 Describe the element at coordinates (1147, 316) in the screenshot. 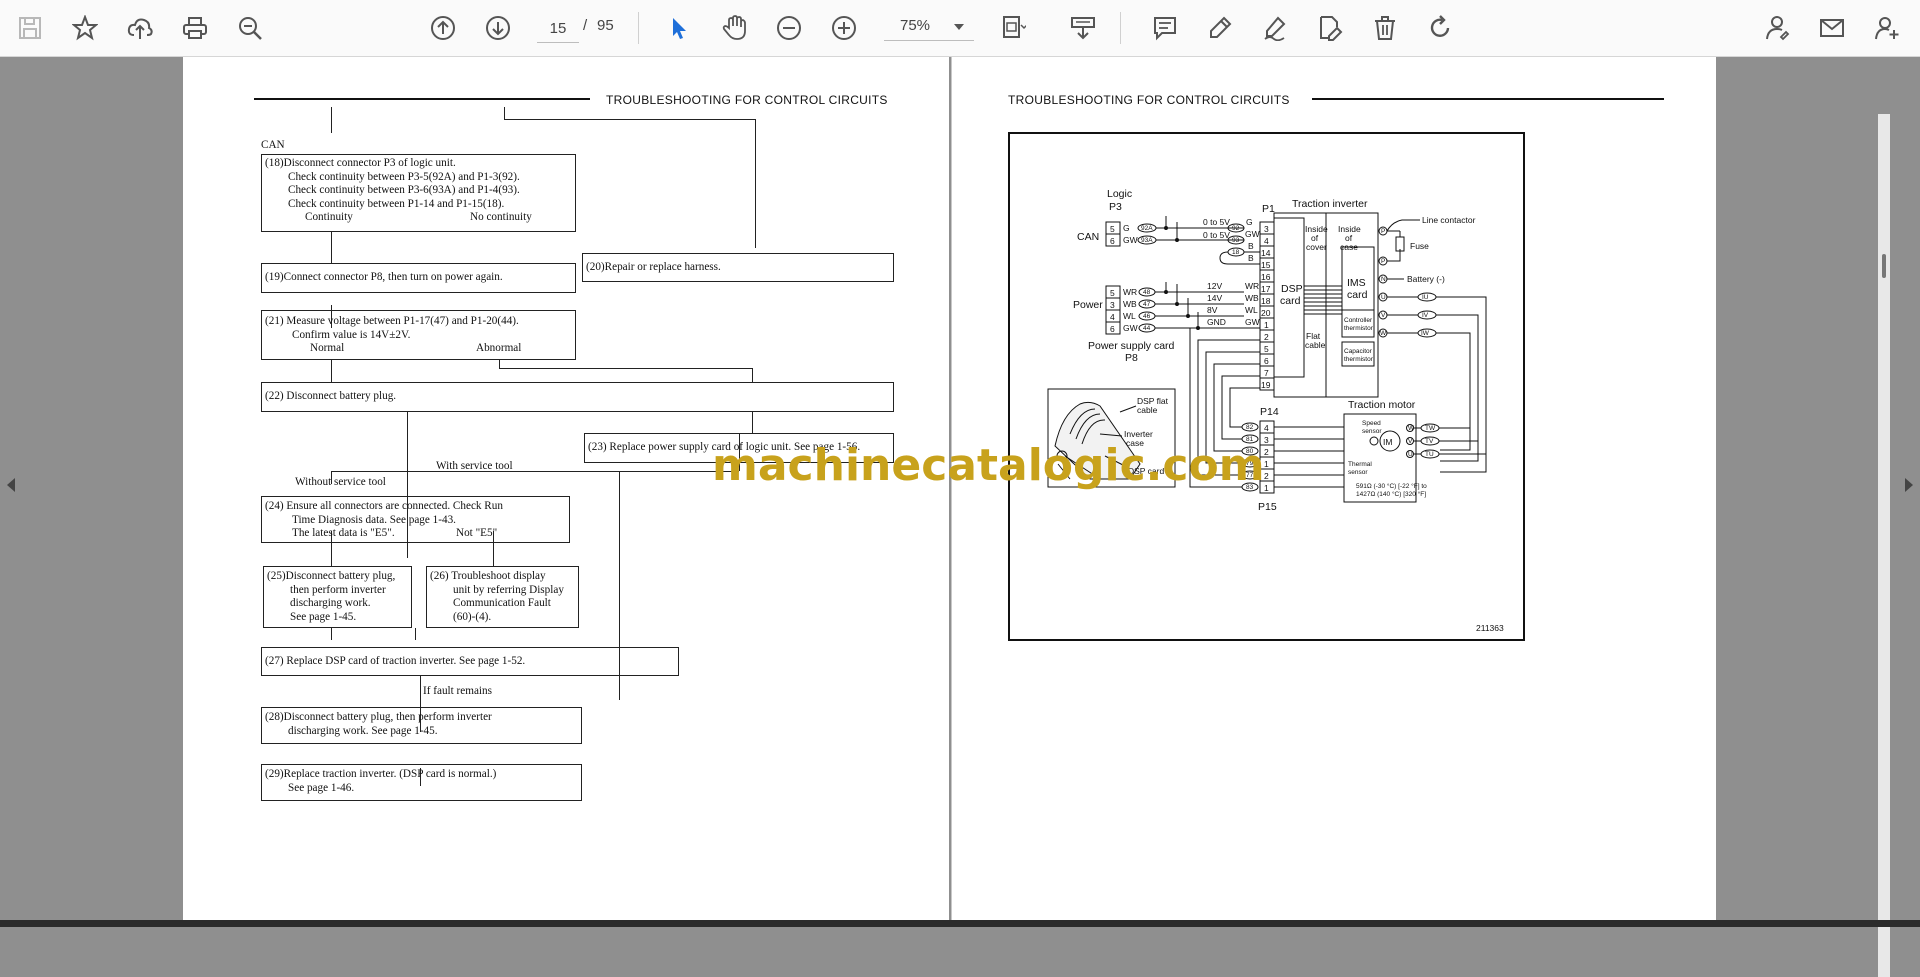

I see `svg-text: 46` at that location.